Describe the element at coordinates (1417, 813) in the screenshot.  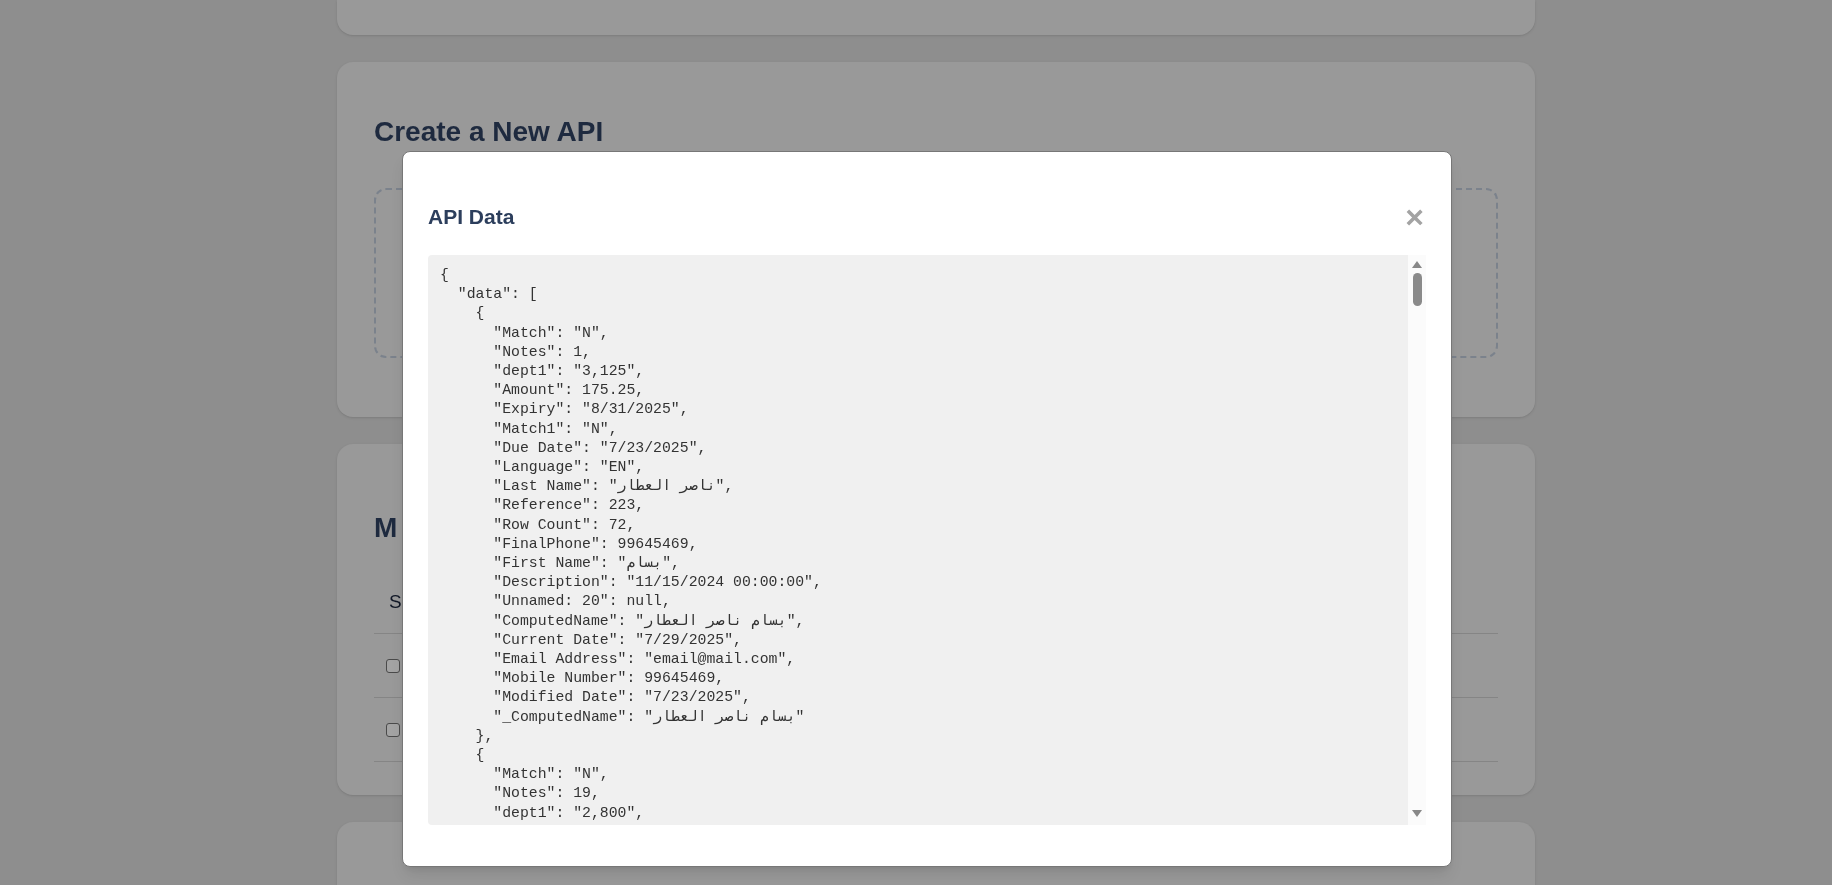
I see `scroll-down-icon` at that location.